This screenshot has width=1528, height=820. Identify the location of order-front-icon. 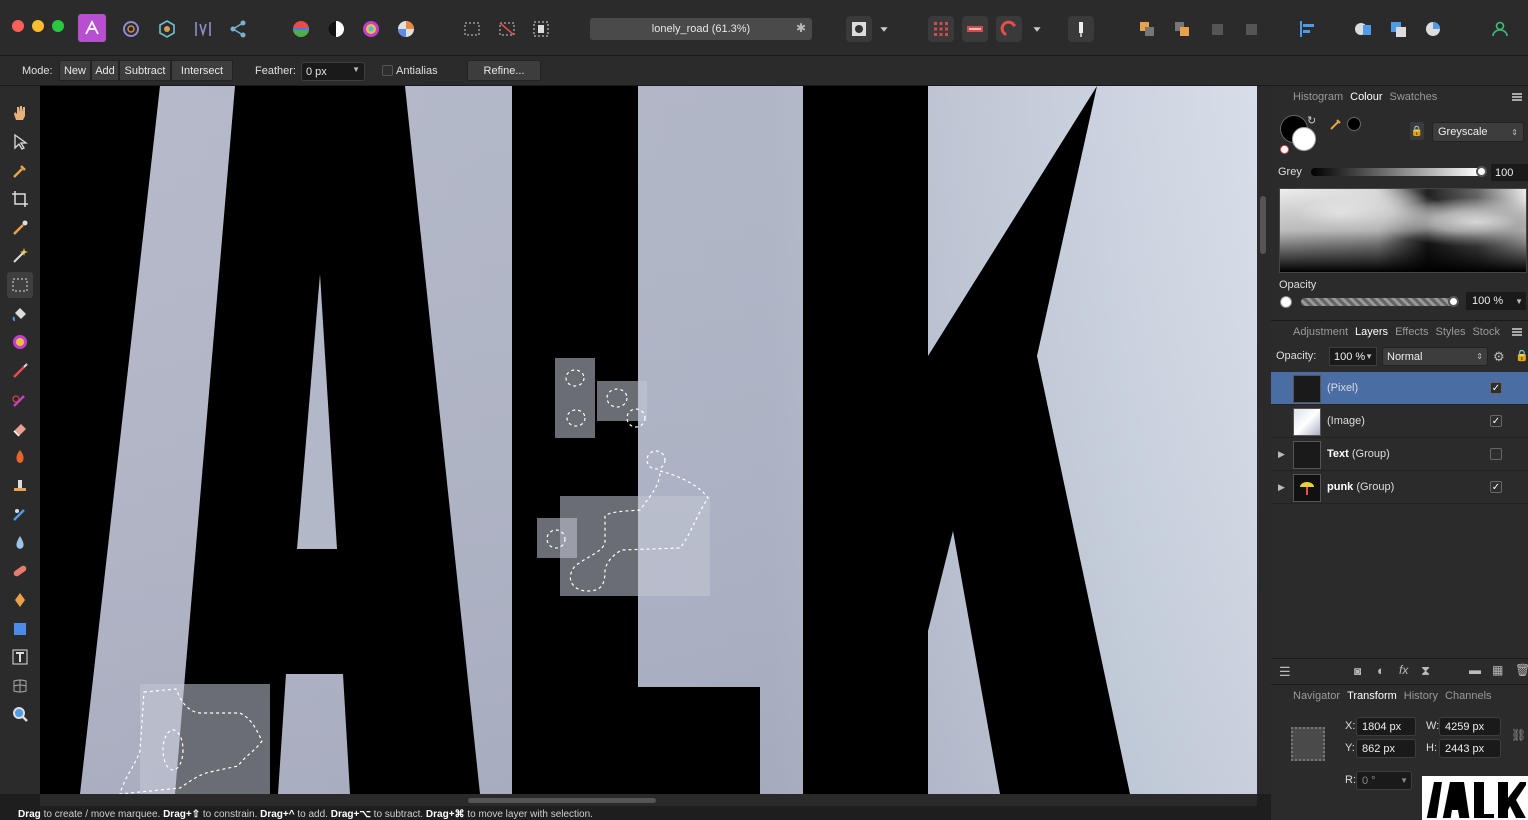
(1217, 29).